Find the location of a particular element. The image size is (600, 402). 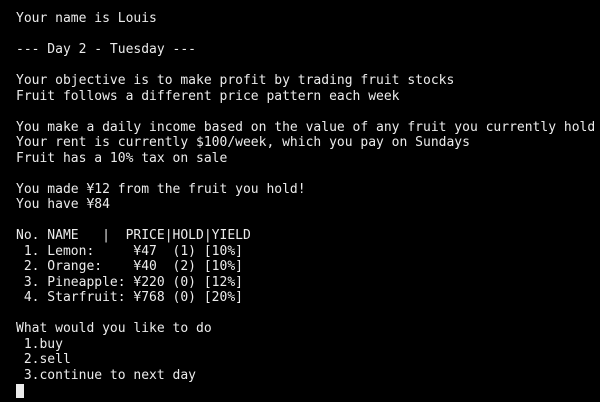

fruit-row-lemon: 1. Lemon: ¥47 (1) [10%] is located at coordinates (129, 251).